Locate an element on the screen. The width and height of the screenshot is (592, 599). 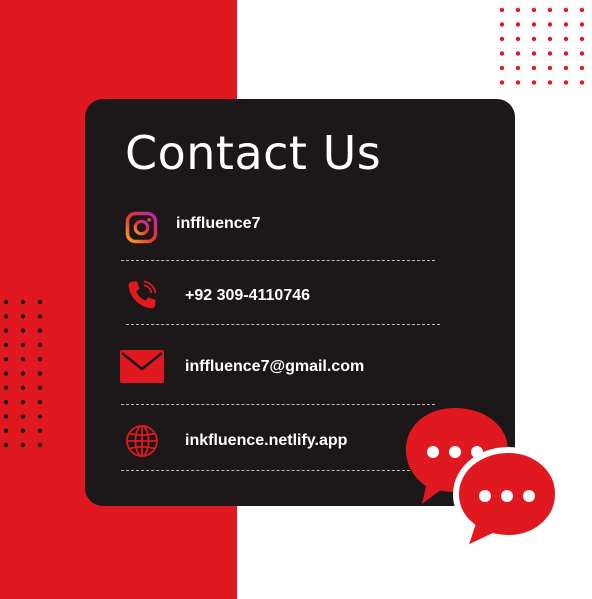
page-title: Contact Us is located at coordinates (253, 153).